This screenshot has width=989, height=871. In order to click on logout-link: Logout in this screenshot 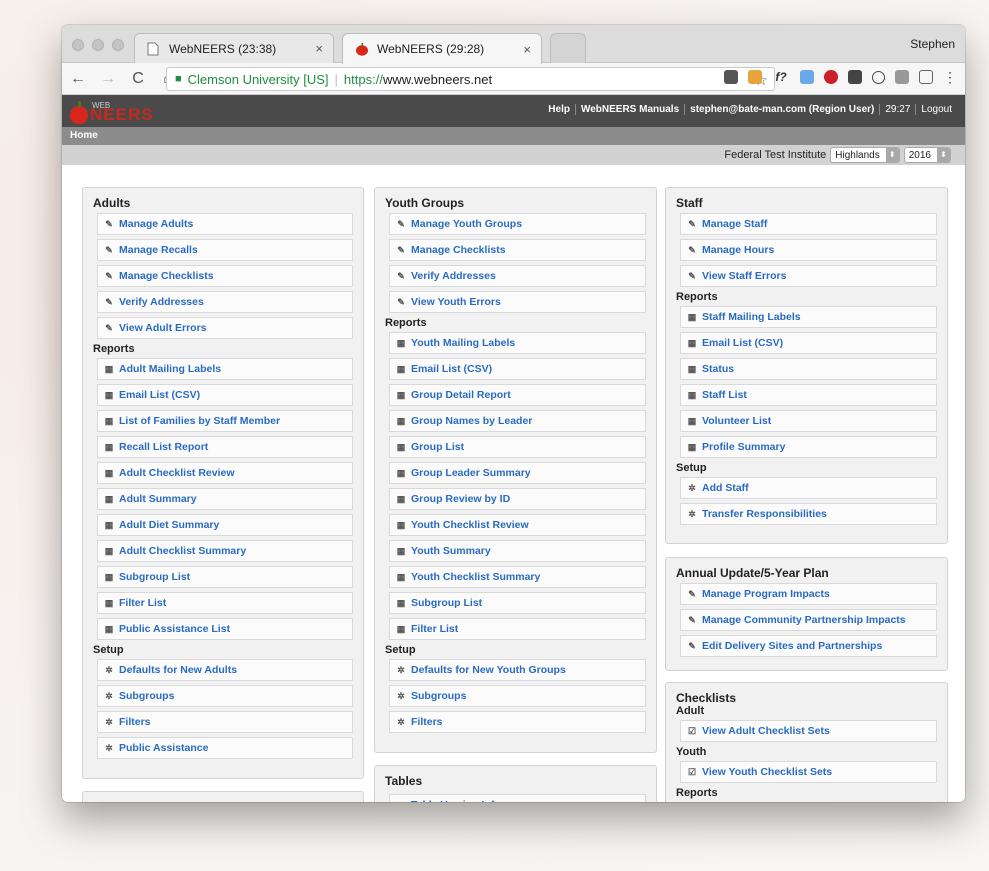, I will do `click(936, 109)`.